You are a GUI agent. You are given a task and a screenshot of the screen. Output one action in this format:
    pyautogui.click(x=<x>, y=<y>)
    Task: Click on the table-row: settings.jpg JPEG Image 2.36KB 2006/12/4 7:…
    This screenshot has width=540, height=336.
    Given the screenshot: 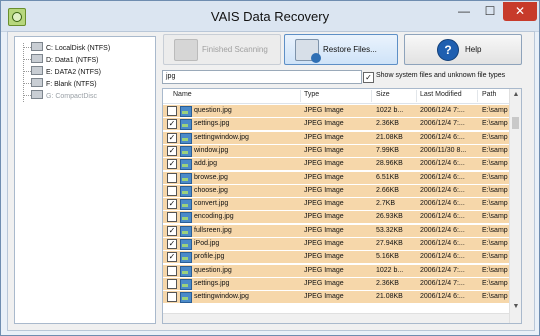 What is the action you would take?
    pyautogui.click(x=336, y=283)
    